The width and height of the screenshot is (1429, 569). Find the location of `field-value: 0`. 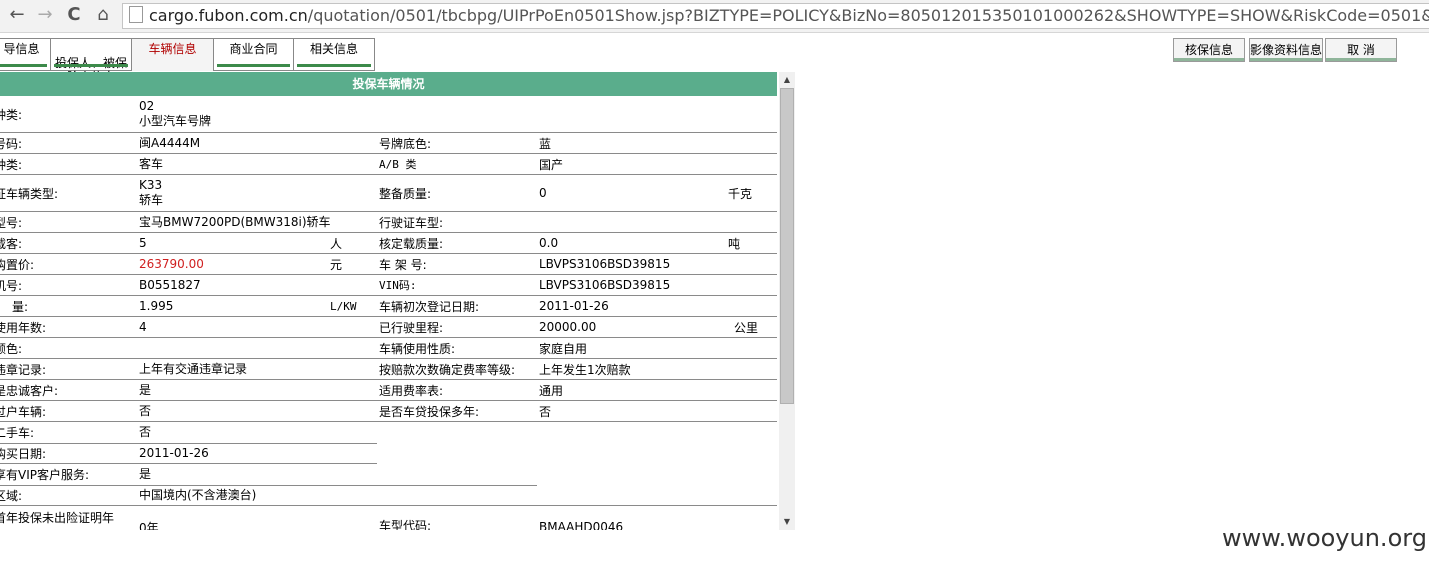

field-value: 0 is located at coordinates (543, 193).